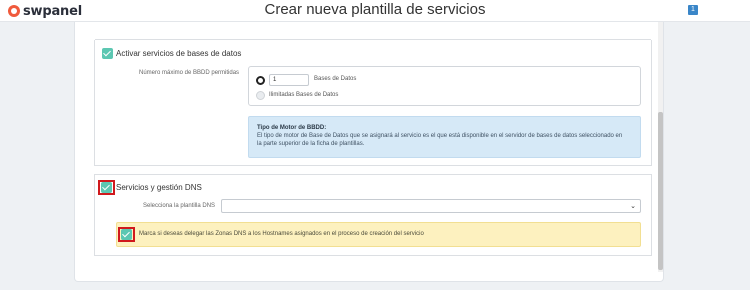  I want to click on chevron-down-icon: ⌄, so click(633, 206).